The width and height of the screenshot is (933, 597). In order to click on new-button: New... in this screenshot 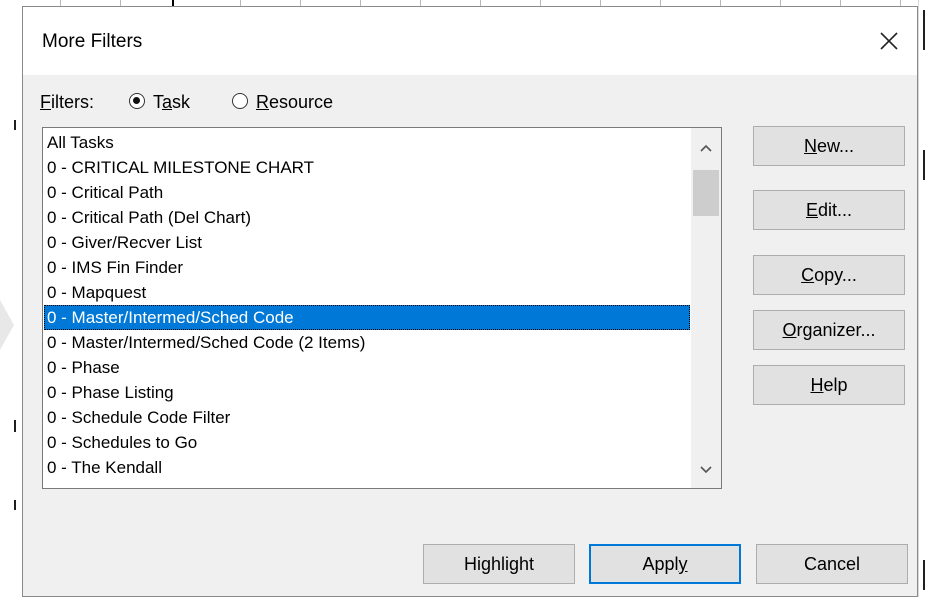, I will do `click(829, 146)`.